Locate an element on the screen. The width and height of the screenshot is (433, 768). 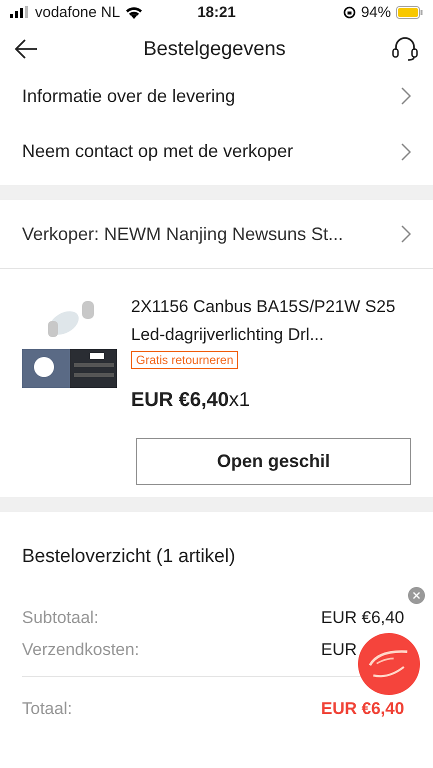
menu-item: Informatie over de levering is located at coordinates (216, 96).